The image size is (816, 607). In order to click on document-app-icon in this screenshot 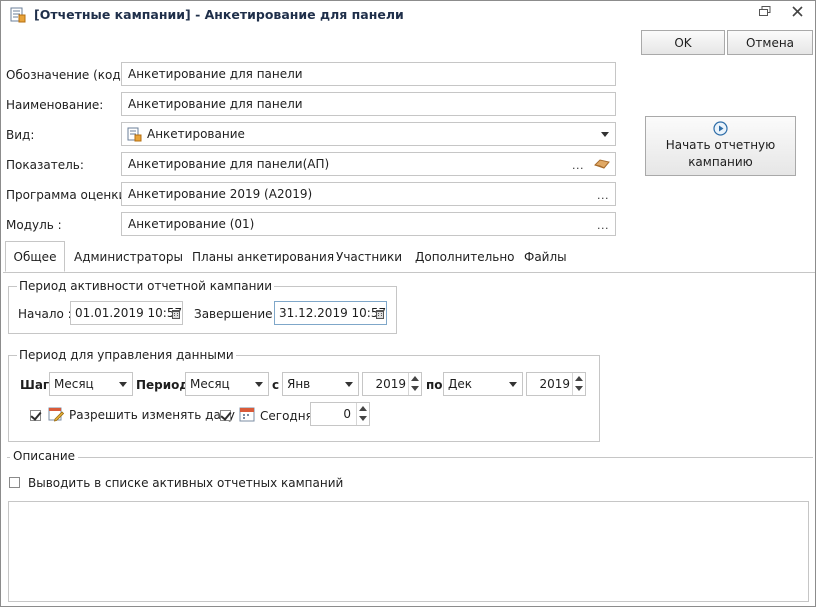, I will do `click(18, 15)`.